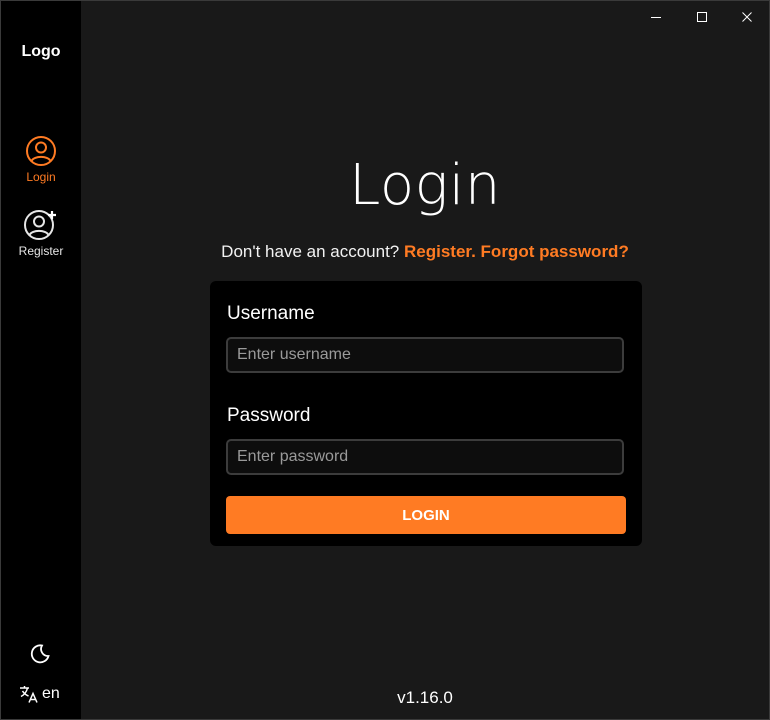  Describe the element at coordinates (41, 151) in the screenshot. I see `user-circle-icon` at that location.